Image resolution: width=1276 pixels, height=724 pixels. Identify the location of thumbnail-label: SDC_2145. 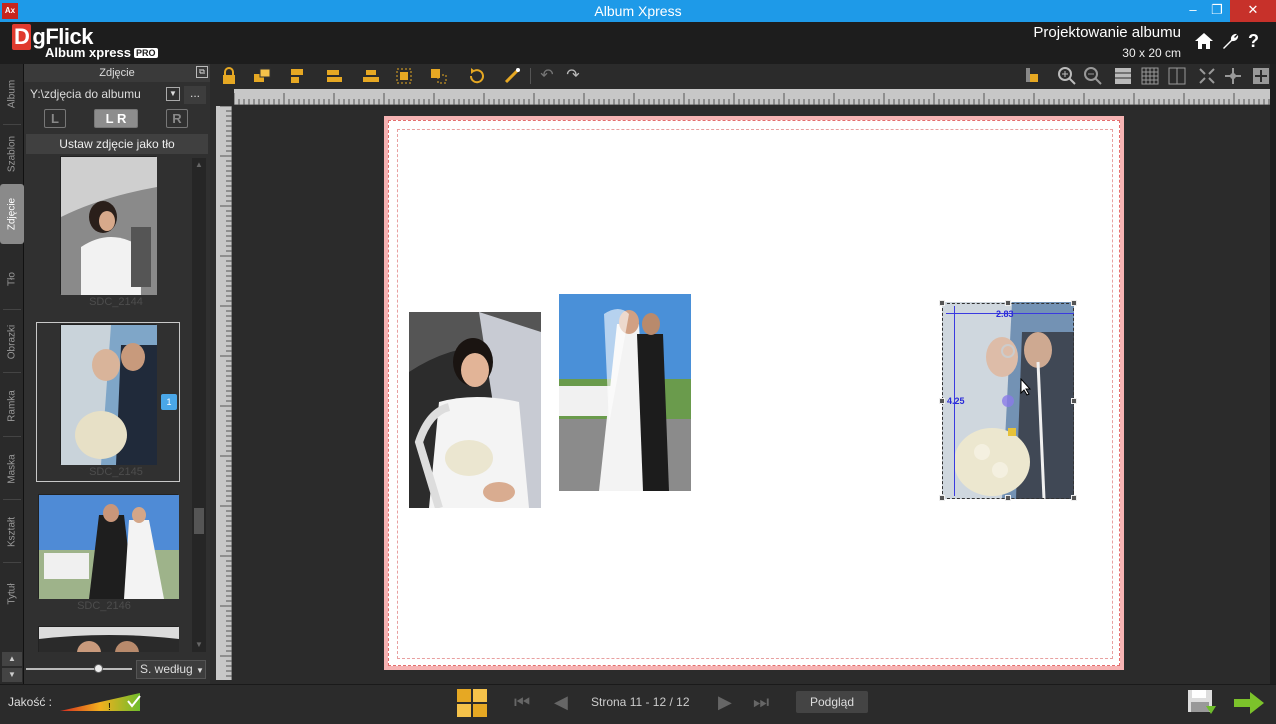
(116, 472).